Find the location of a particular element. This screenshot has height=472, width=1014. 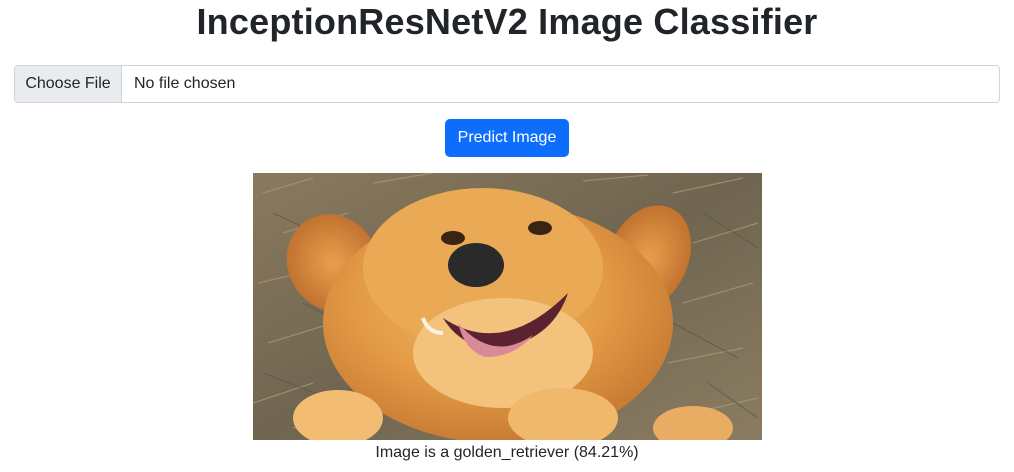

prediction-result: Image is a golden_retriever (84.21%) is located at coordinates (507, 452).